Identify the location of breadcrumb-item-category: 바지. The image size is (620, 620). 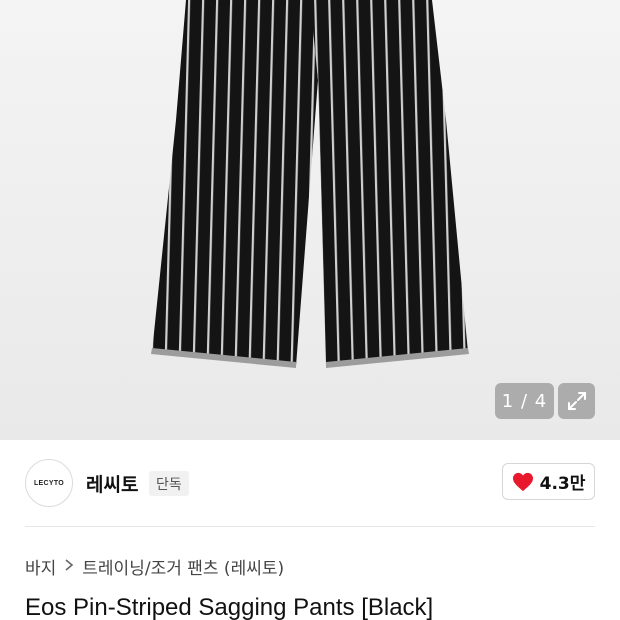
(40, 566).